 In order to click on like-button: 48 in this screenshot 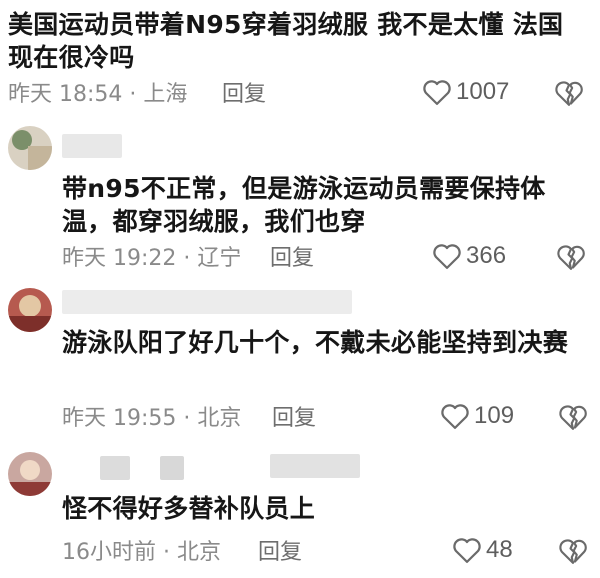, I will do `click(482, 550)`.